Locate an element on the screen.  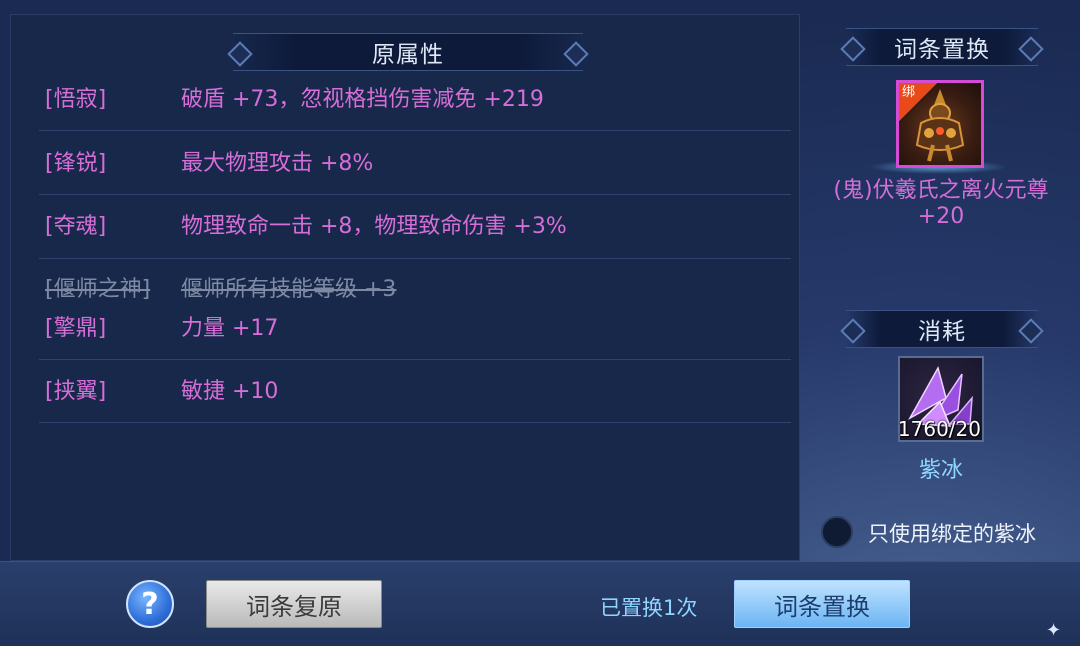
attribute-tag: [擎鼎] is located at coordinates (76, 328).